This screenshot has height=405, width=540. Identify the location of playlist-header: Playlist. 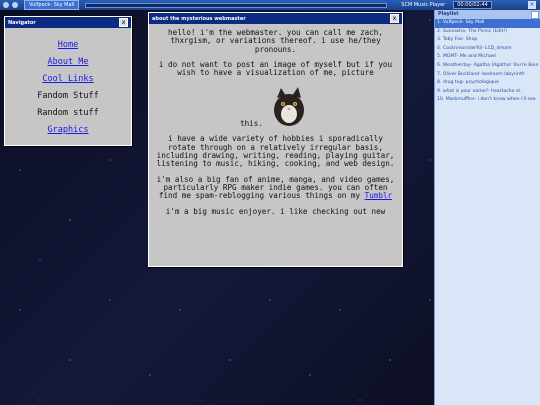
(487, 14).